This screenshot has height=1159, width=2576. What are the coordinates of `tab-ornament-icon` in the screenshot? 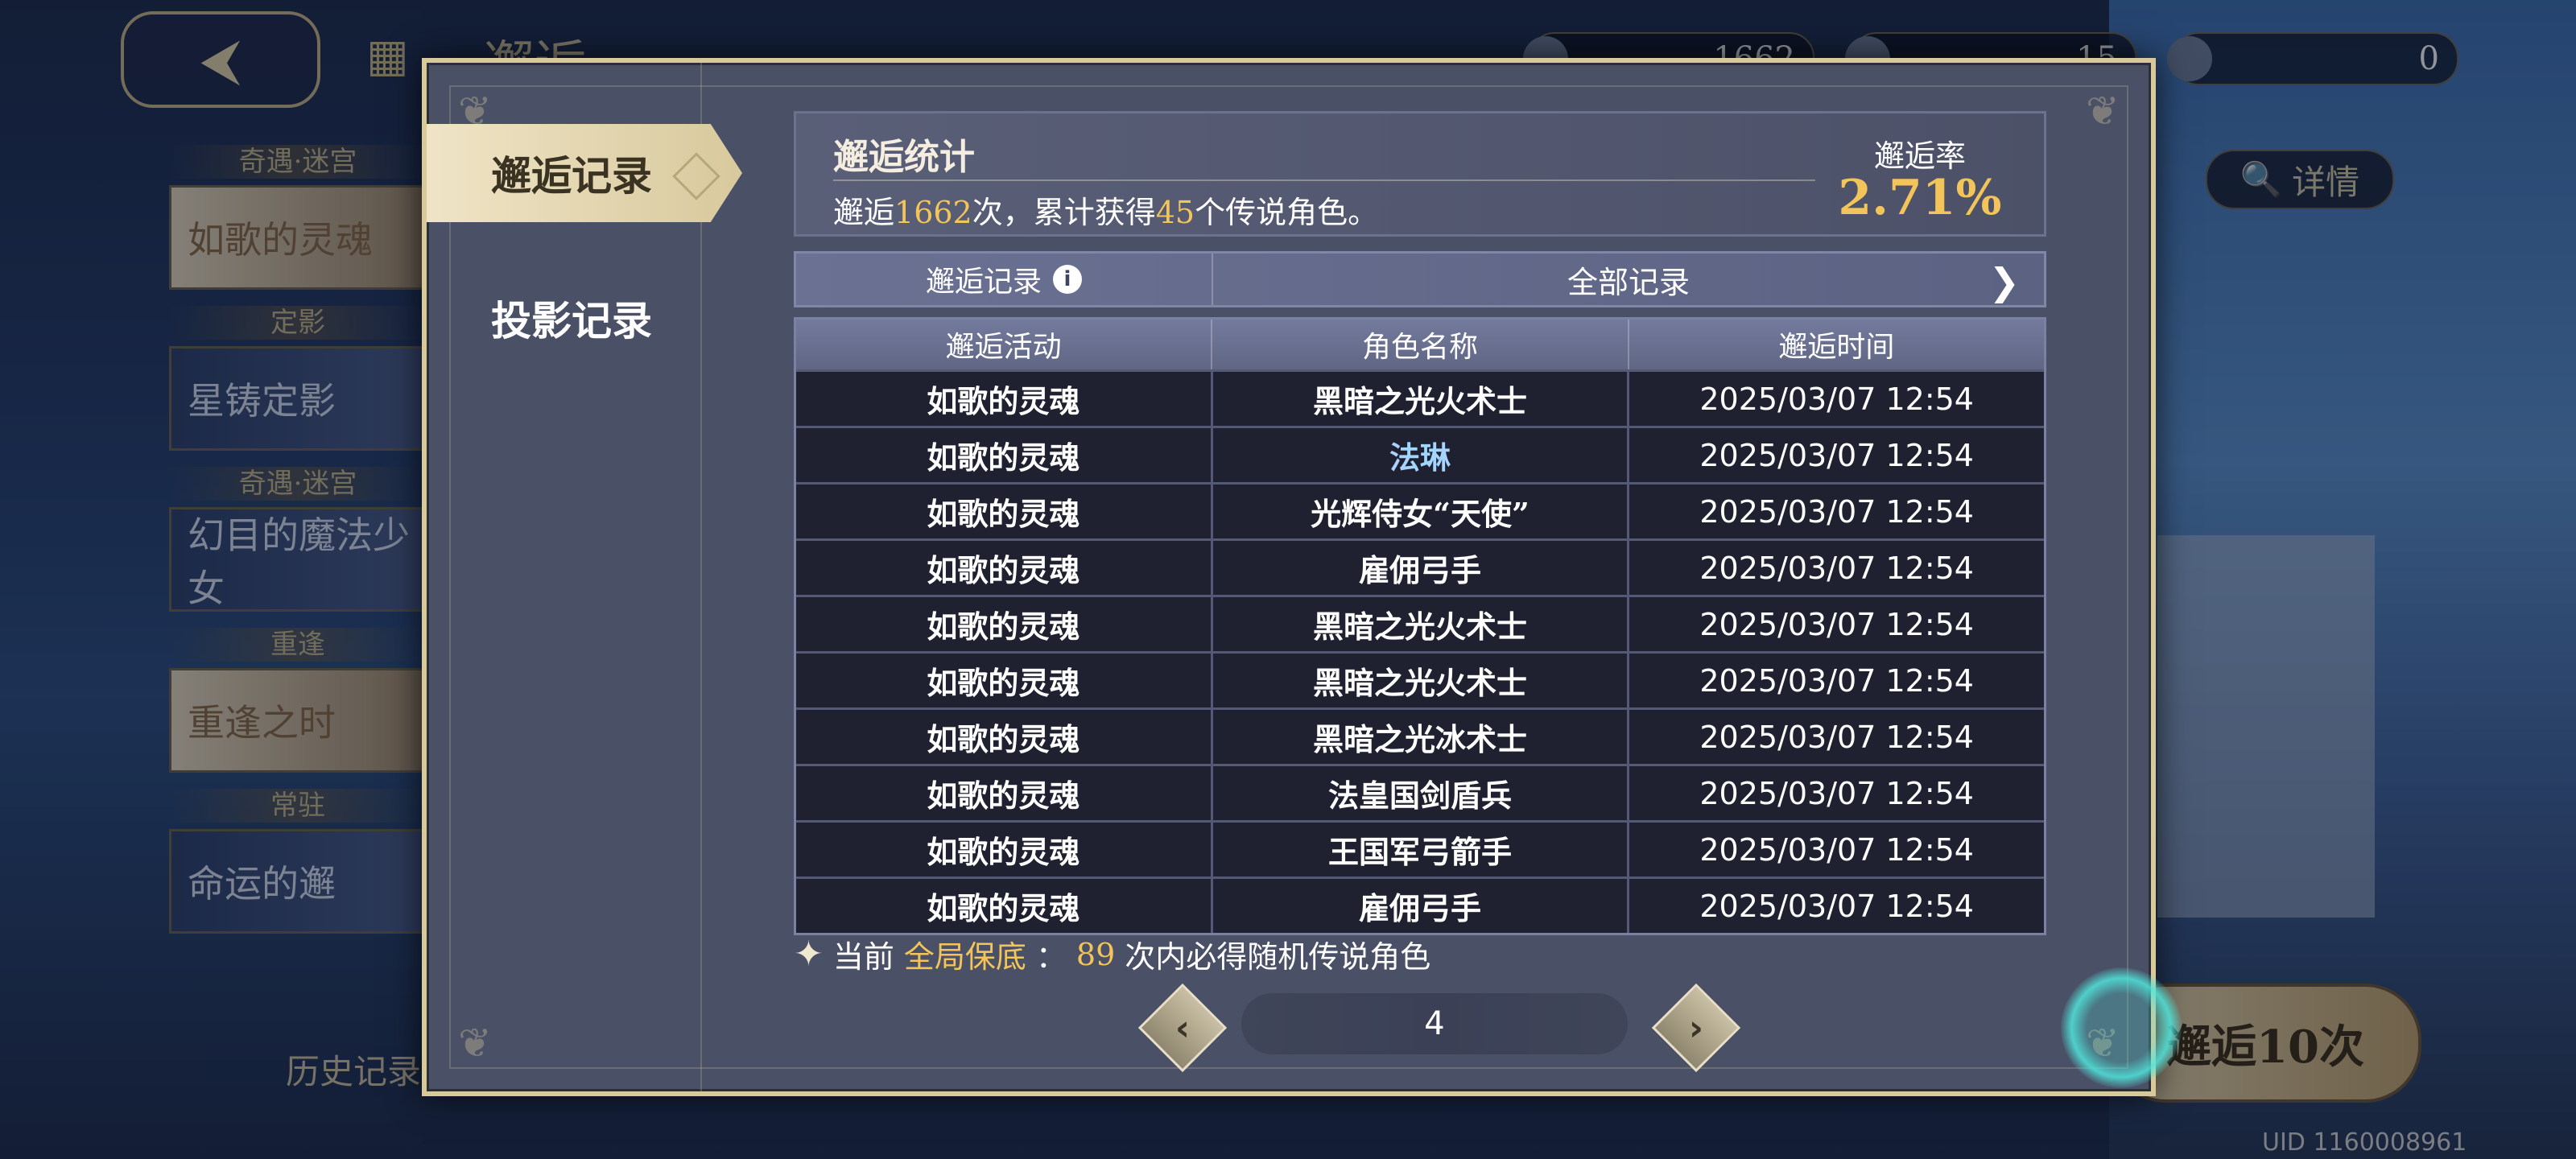 It's located at (696, 176).